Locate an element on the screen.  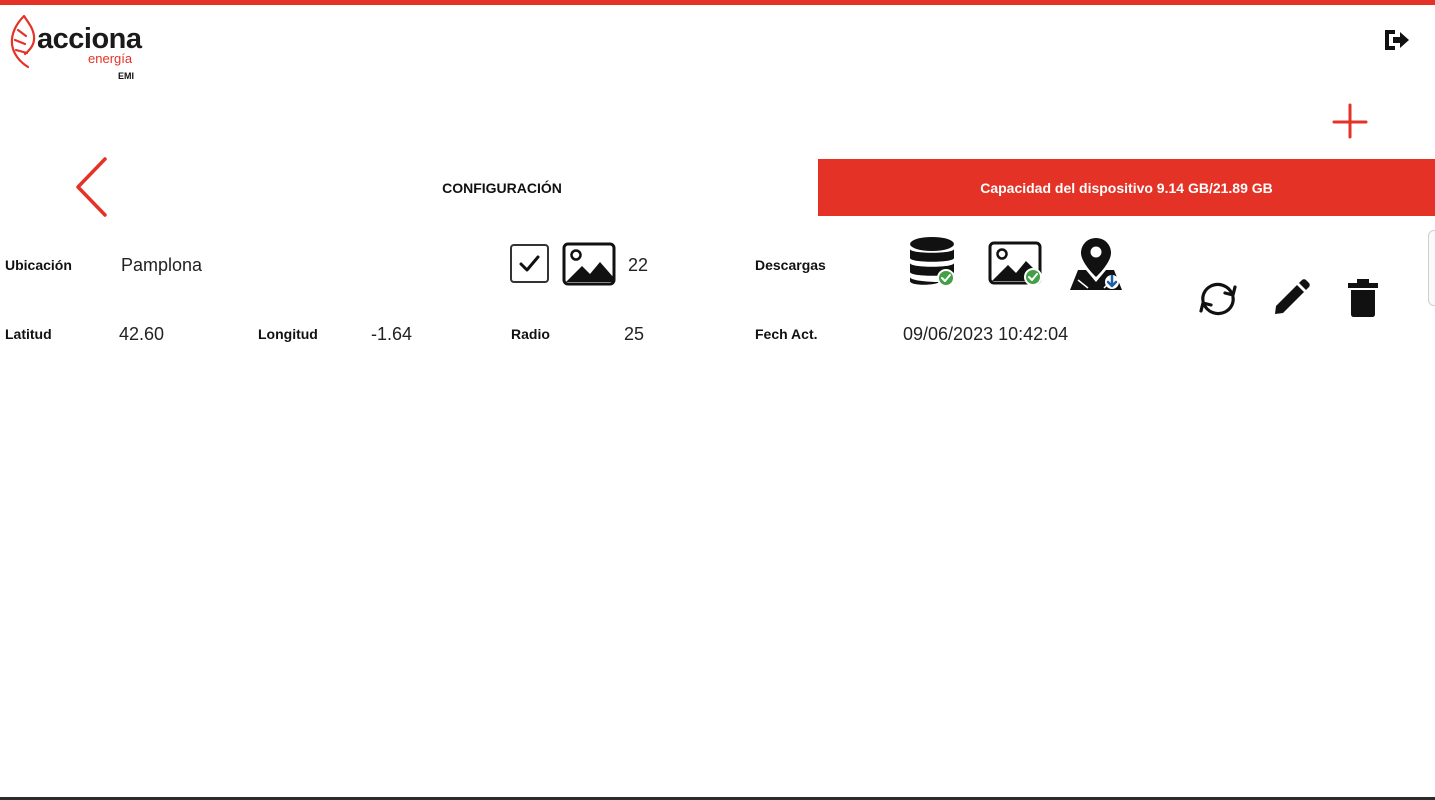
add-button is located at coordinates (1350, 121).